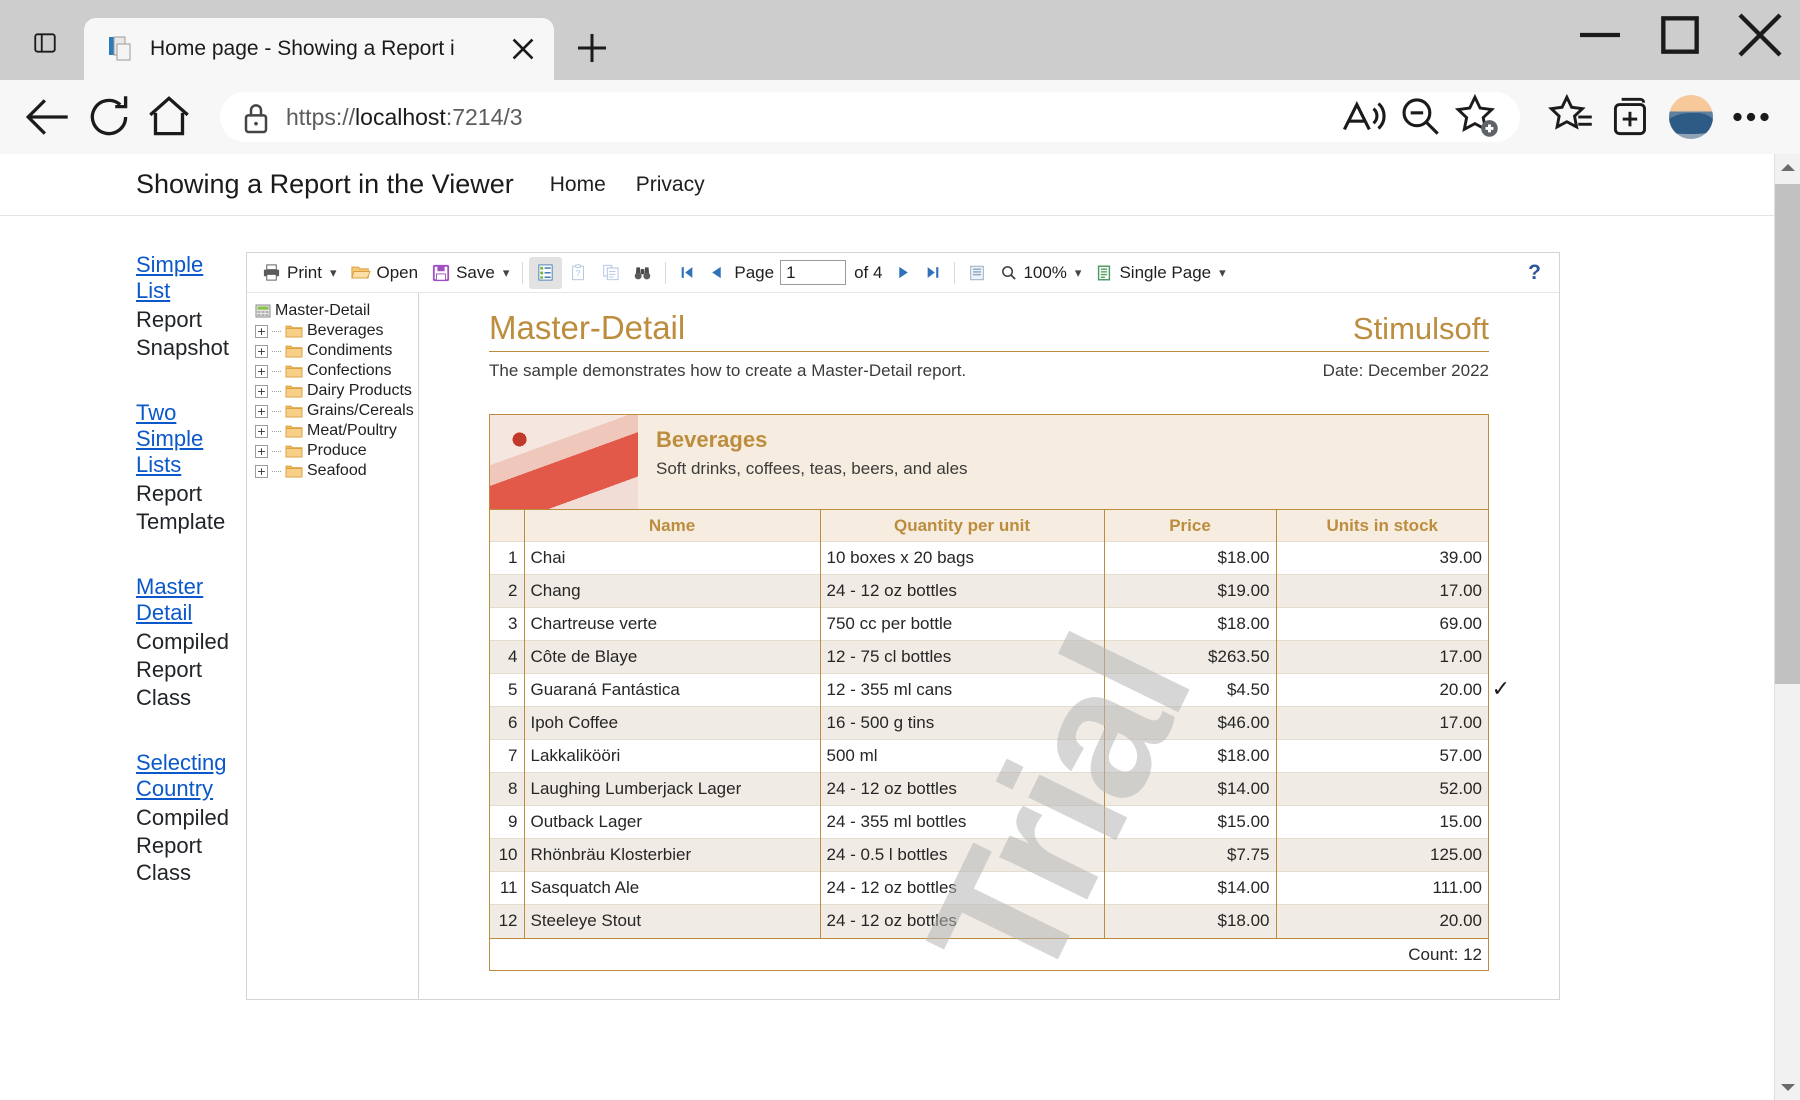 This screenshot has width=1800, height=1100. What do you see at coordinates (45, 43) in the screenshot?
I see `sidebar-toggle-button` at bounding box center [45, 43].